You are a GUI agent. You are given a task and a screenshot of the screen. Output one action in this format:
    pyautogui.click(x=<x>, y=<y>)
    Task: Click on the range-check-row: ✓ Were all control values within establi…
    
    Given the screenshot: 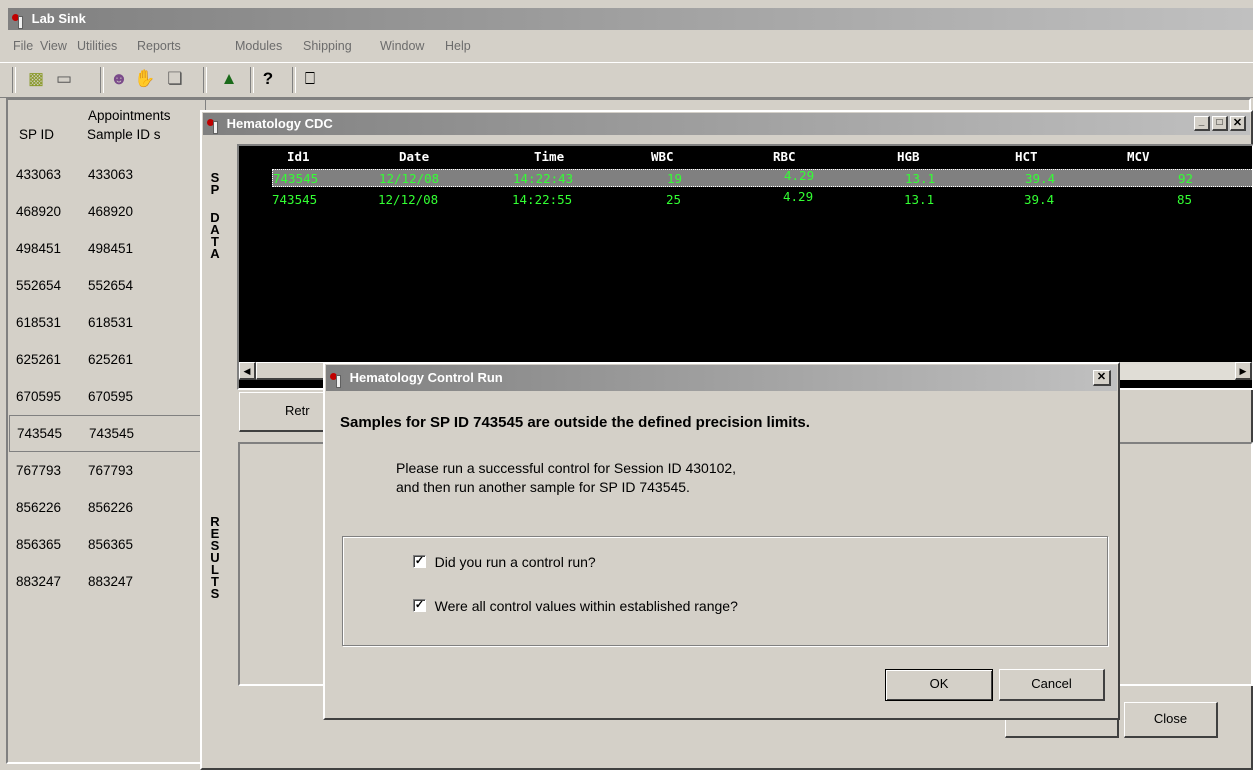 What is the action you would take?
    pyautogui.click(x=575, y=605)
    